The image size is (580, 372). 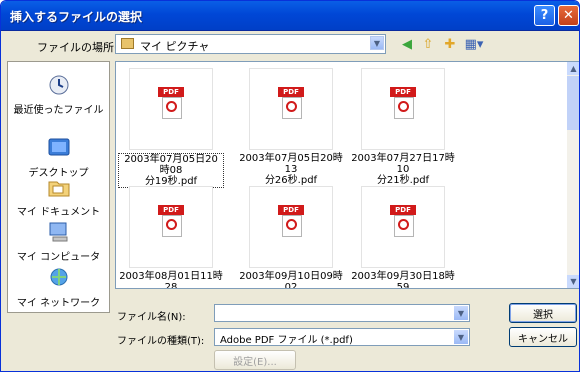 I want to click on file-item: PDF 2003年07月05日20時08 分19秒.pdf, so click(x=171, y=128).